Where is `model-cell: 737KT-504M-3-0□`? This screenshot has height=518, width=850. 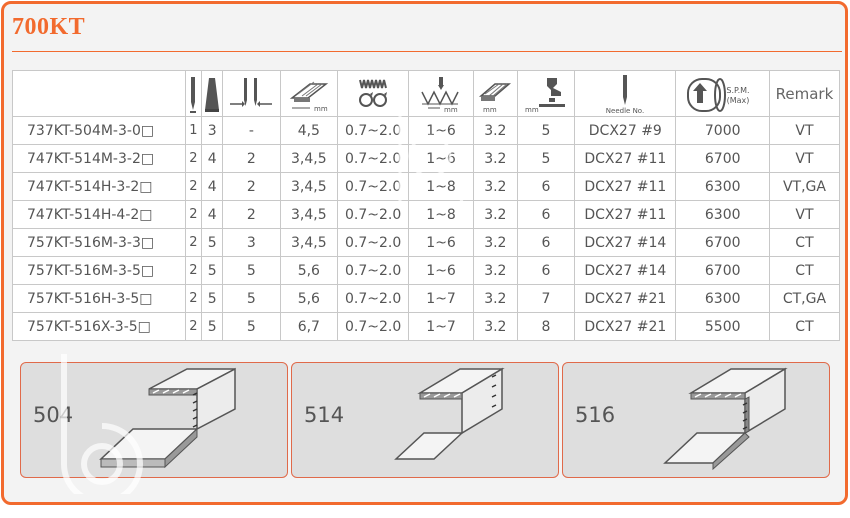 model-cell: 737KT-504M-3-0□ is located at coordinates (99, 130).